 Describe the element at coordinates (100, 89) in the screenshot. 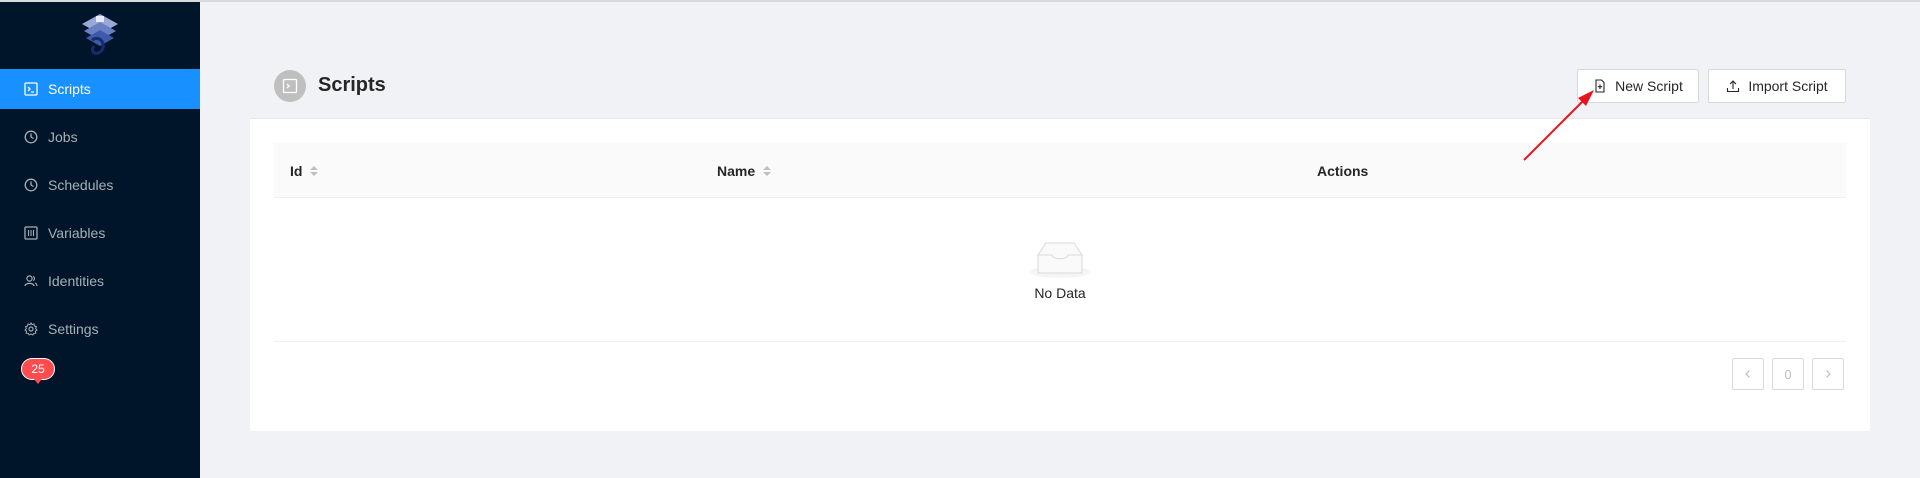

I see `sidebar-item-scripts: Scripts` at that location.